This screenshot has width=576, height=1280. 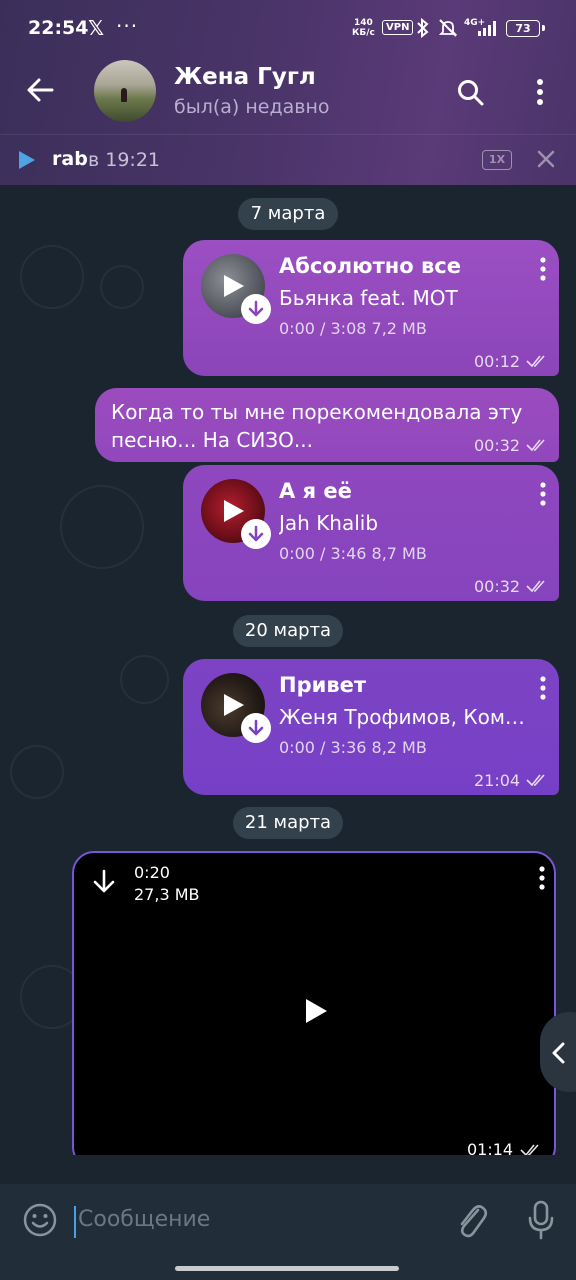 What do you see at coordinates (124, 95) in the screenshot?
I see `avatar-figure` at bounding box center [124, 95].